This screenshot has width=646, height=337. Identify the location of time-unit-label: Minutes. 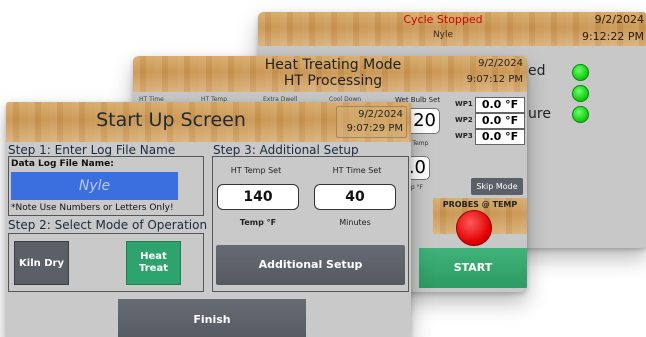
(355, 222).